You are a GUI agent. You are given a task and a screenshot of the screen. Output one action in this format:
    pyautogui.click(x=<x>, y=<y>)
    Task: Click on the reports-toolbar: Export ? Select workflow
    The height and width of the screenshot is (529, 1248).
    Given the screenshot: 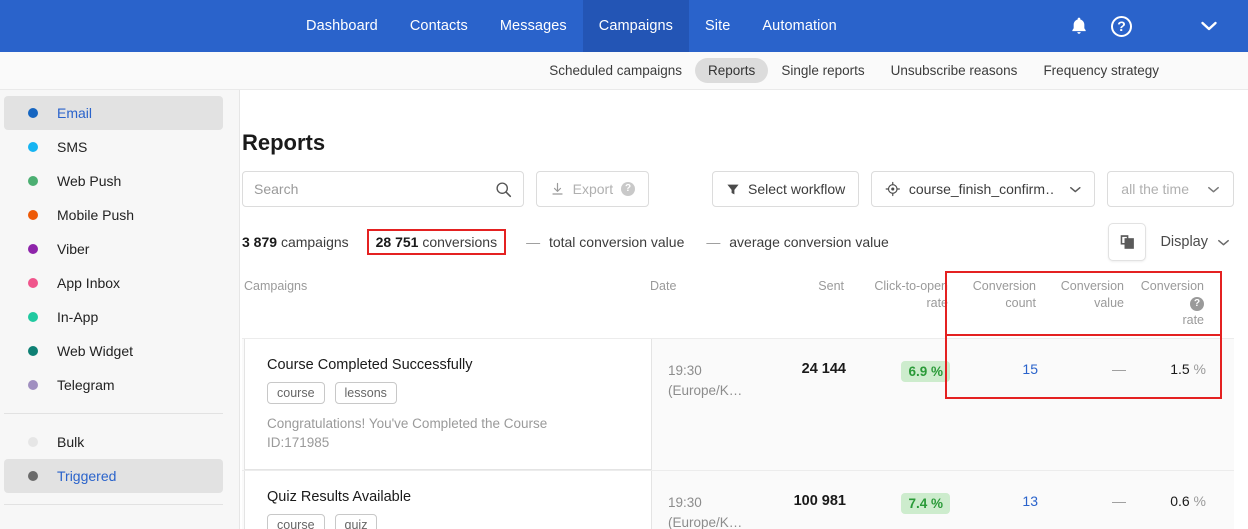 What is the action you would take?
    pyautogui.click(x=738, y=189)
    